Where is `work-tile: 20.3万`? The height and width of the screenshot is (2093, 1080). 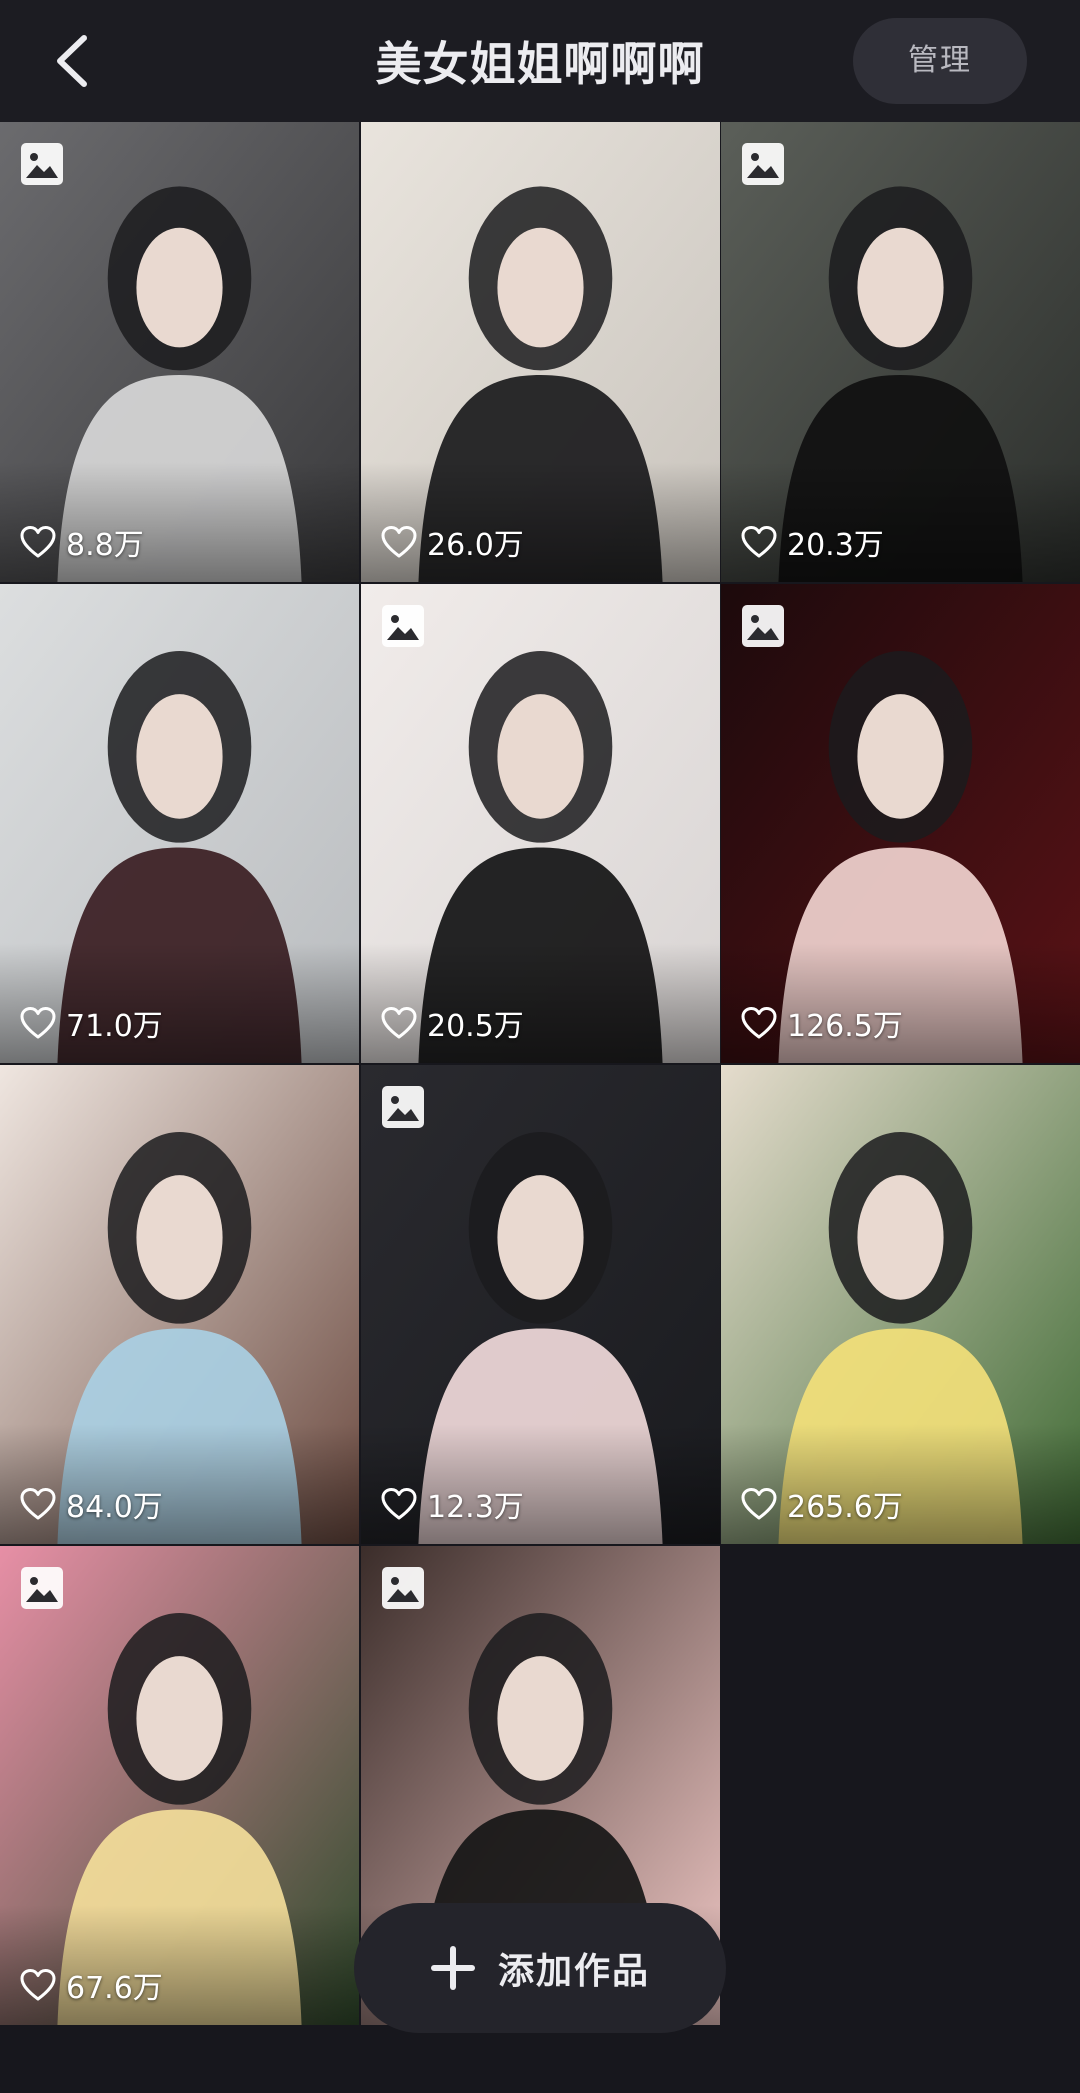
work-tile: 20.3万 is located at coordinates (900, 352).